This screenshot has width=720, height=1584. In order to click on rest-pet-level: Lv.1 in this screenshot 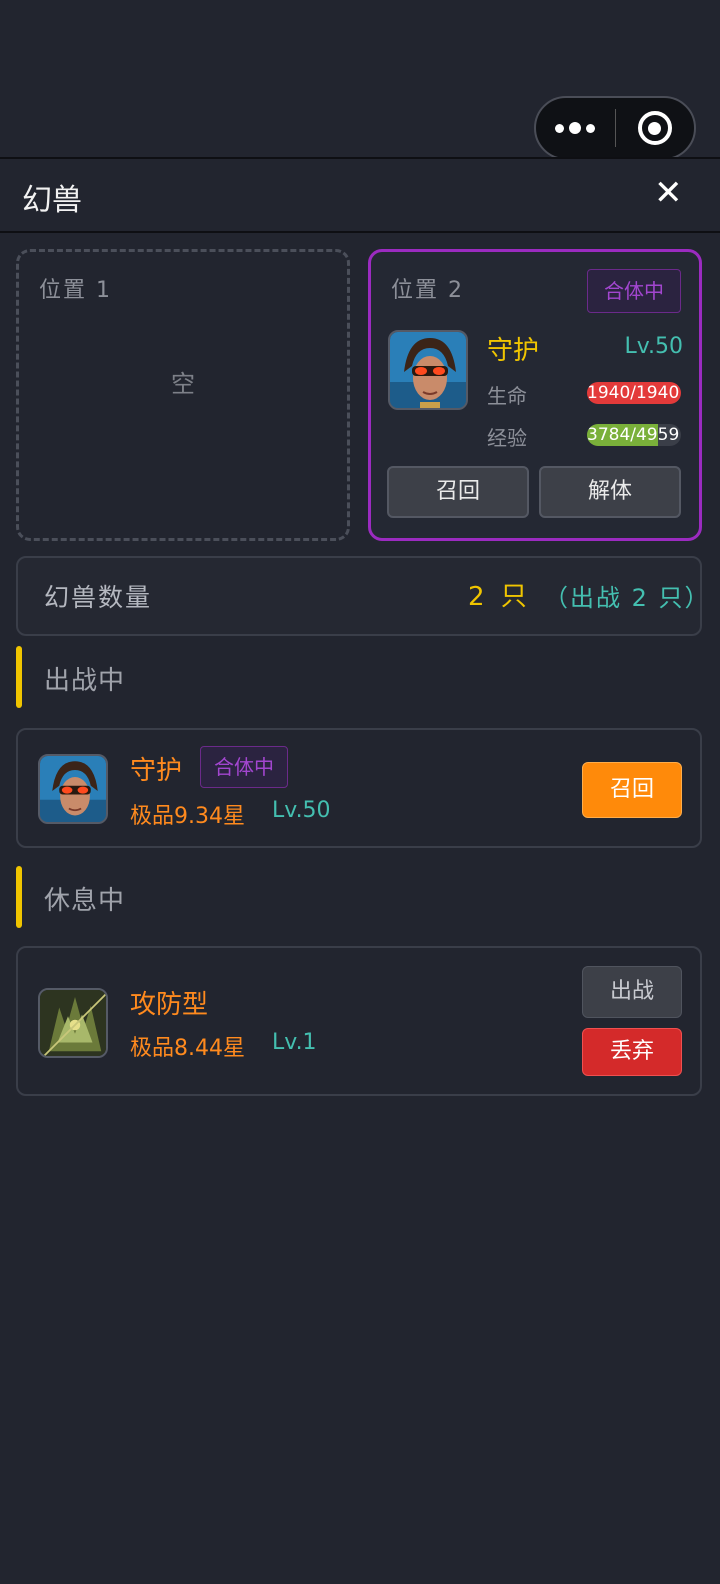, I will do `click(294, 1042)`.